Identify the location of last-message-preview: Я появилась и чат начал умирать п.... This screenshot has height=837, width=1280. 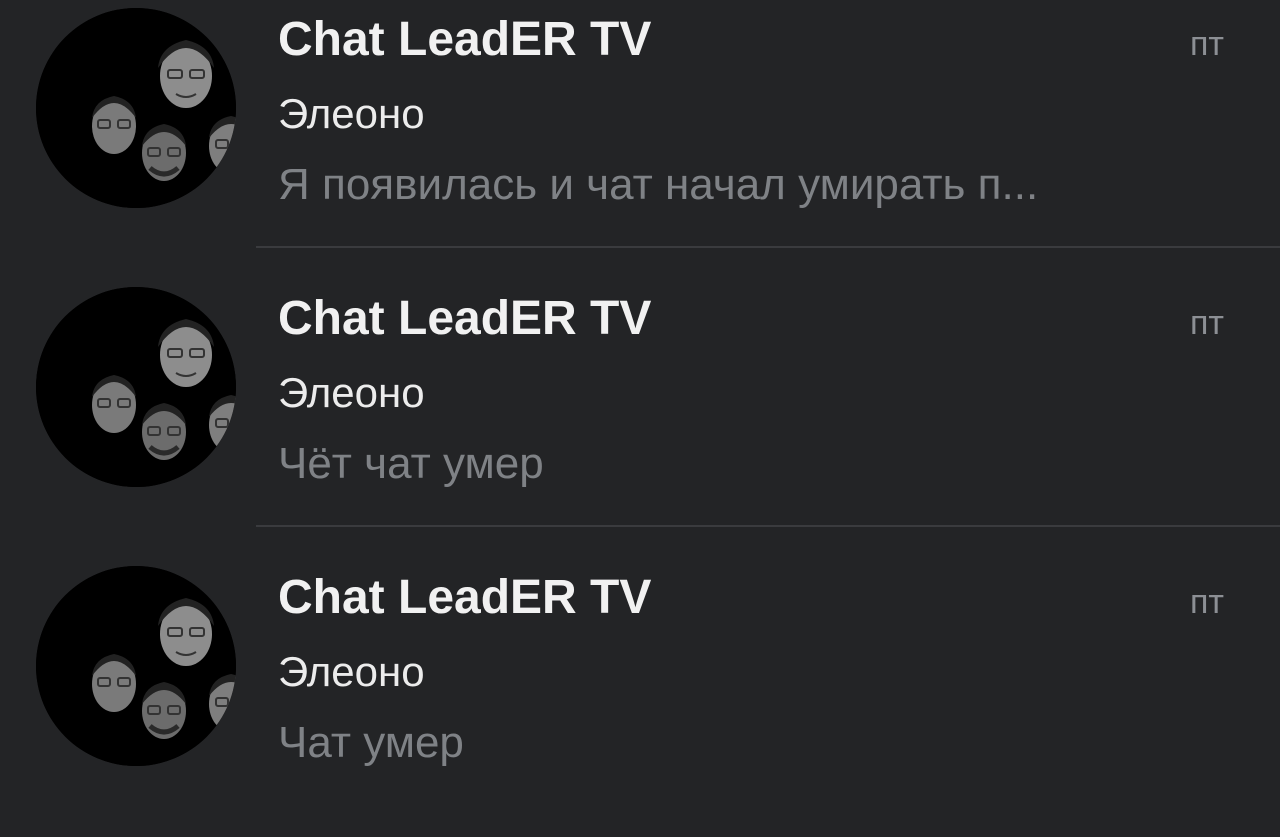
(658, 184).